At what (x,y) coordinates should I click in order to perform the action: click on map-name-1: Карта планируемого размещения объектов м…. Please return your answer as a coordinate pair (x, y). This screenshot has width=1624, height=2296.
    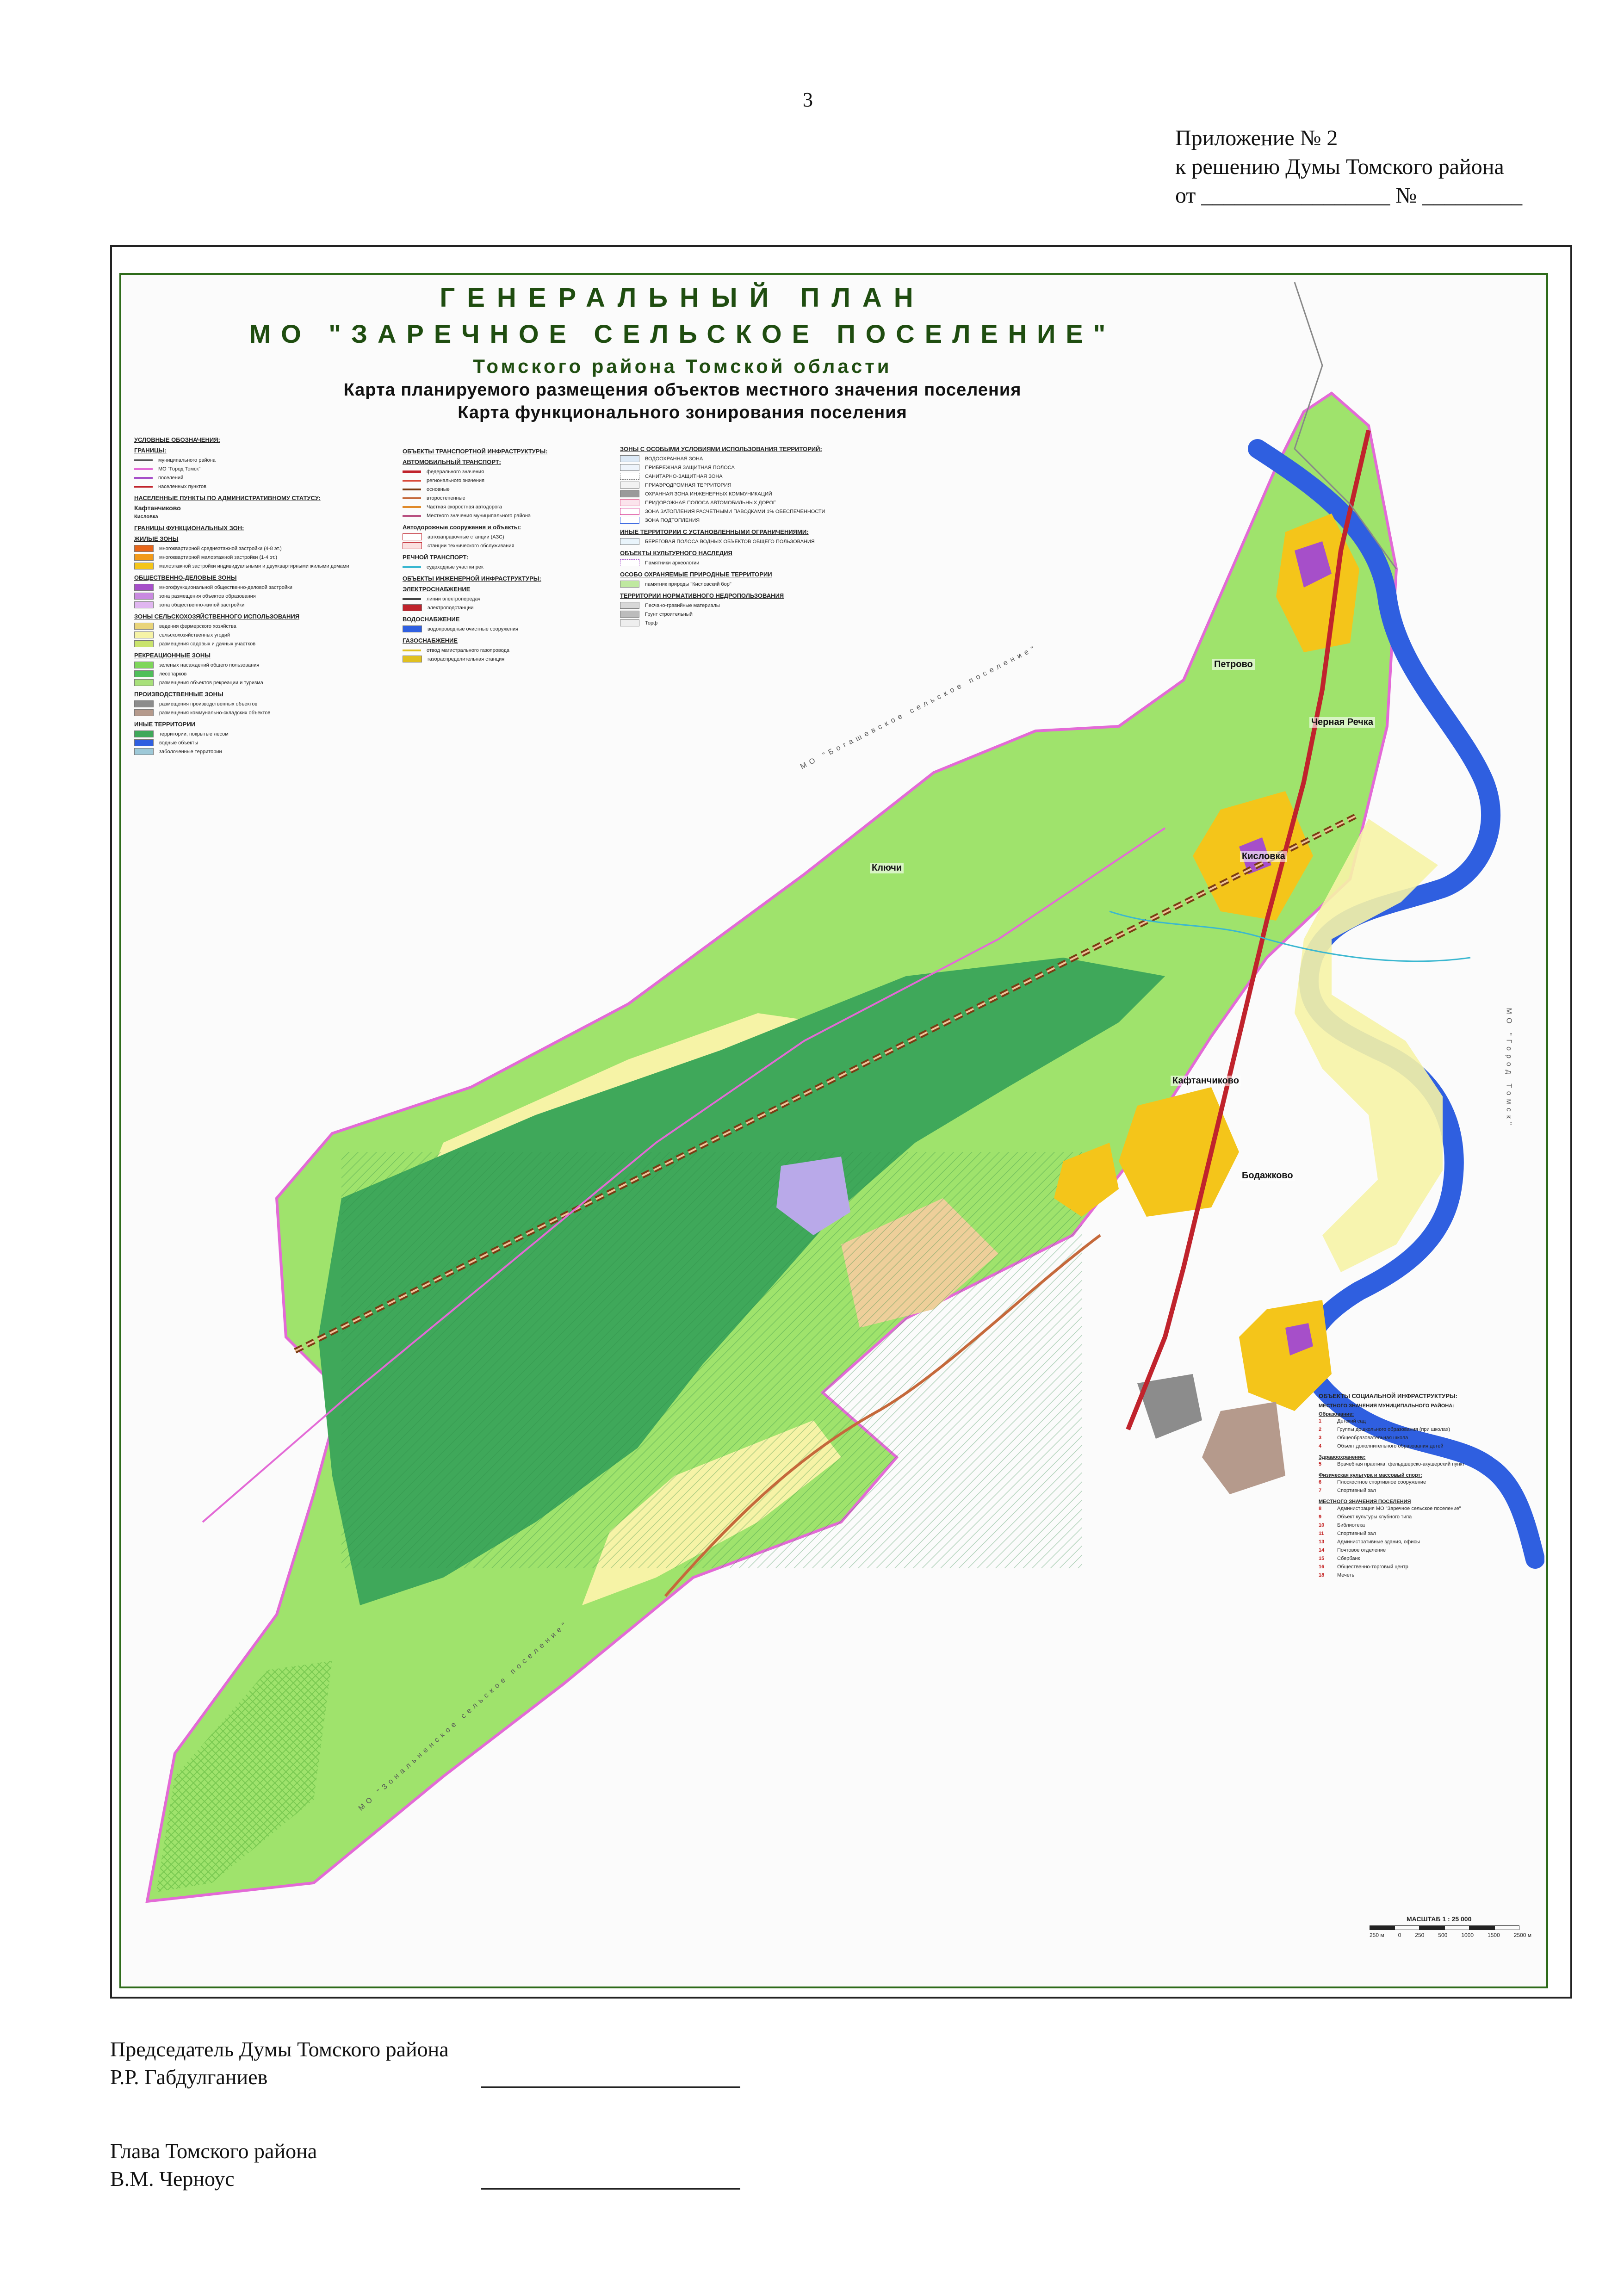
    Looking at the image, I should click on (682, 390).